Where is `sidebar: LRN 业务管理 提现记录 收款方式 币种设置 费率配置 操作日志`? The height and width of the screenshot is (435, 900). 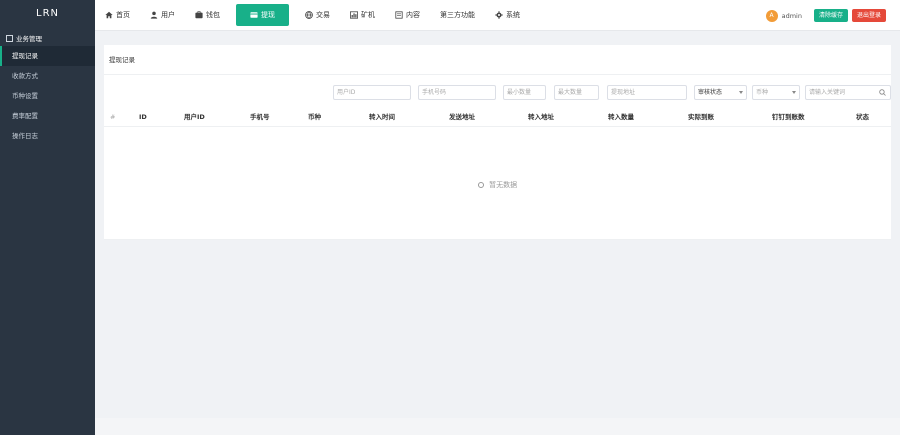 sidebar: LRN 业务管理 提现记录 收款方式 币种设置 费率配置 操作日志 is located at coordinates (47, 217).